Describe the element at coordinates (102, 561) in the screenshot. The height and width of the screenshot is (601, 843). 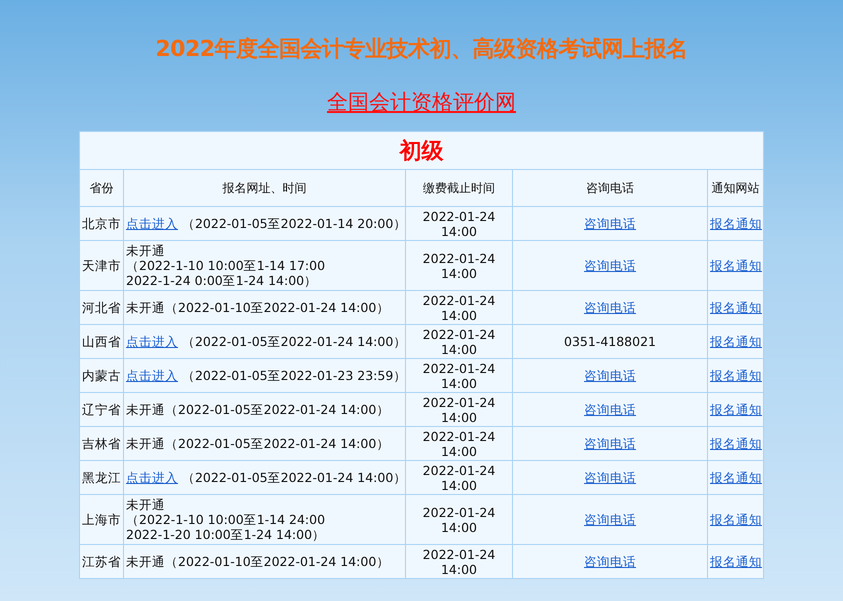
I see `province-cell: 江苏省` at that location.